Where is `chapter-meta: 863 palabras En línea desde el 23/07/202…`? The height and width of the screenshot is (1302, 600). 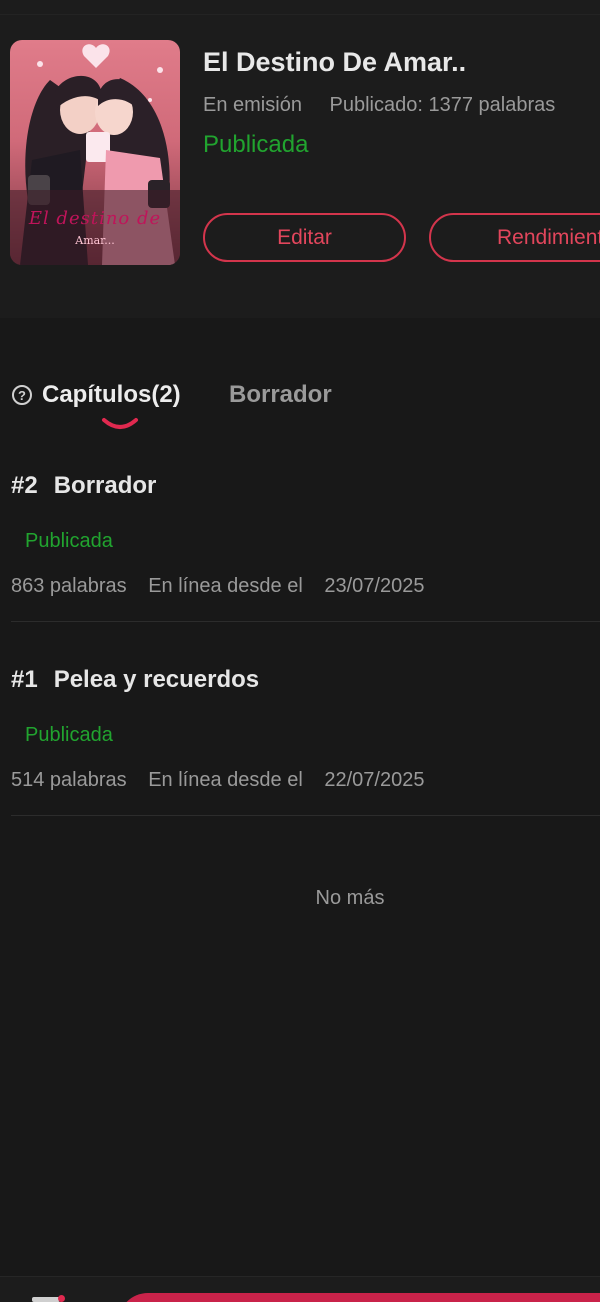
chapter-meta: 863 palabras En línea desde el 23/07/202… is located at coordinates (217, 586).